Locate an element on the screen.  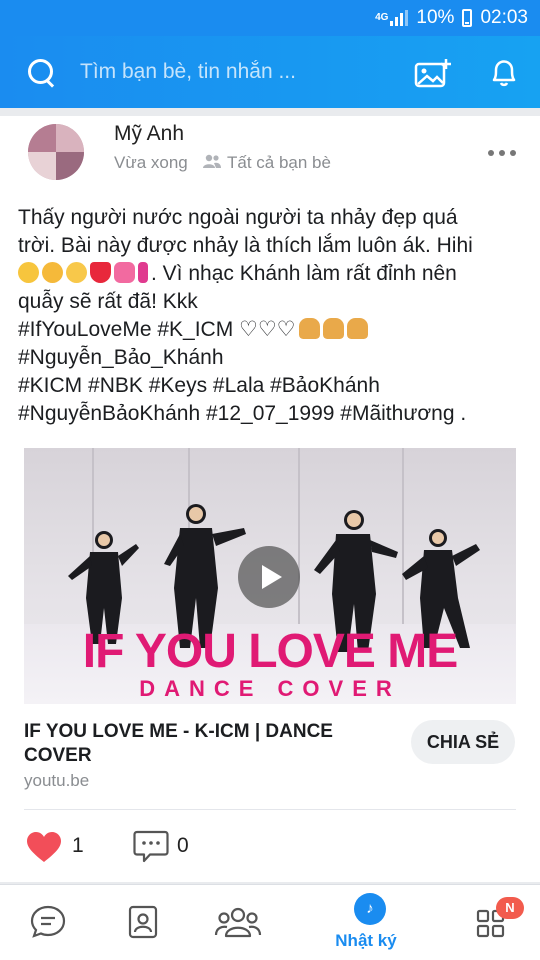
hashtag-line: #NguyễnBảoKhánh #12_07_1999 #Mãithương . is located at coordinates (268, 414).